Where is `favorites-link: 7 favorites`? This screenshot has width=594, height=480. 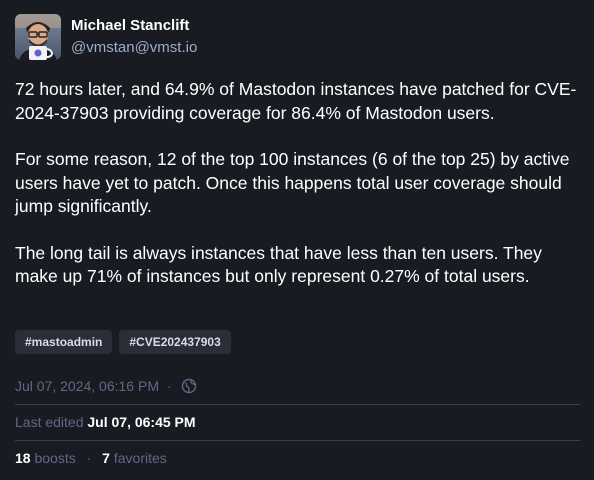
favorites-link: 7 favorites is located at coordinates (134, 458).